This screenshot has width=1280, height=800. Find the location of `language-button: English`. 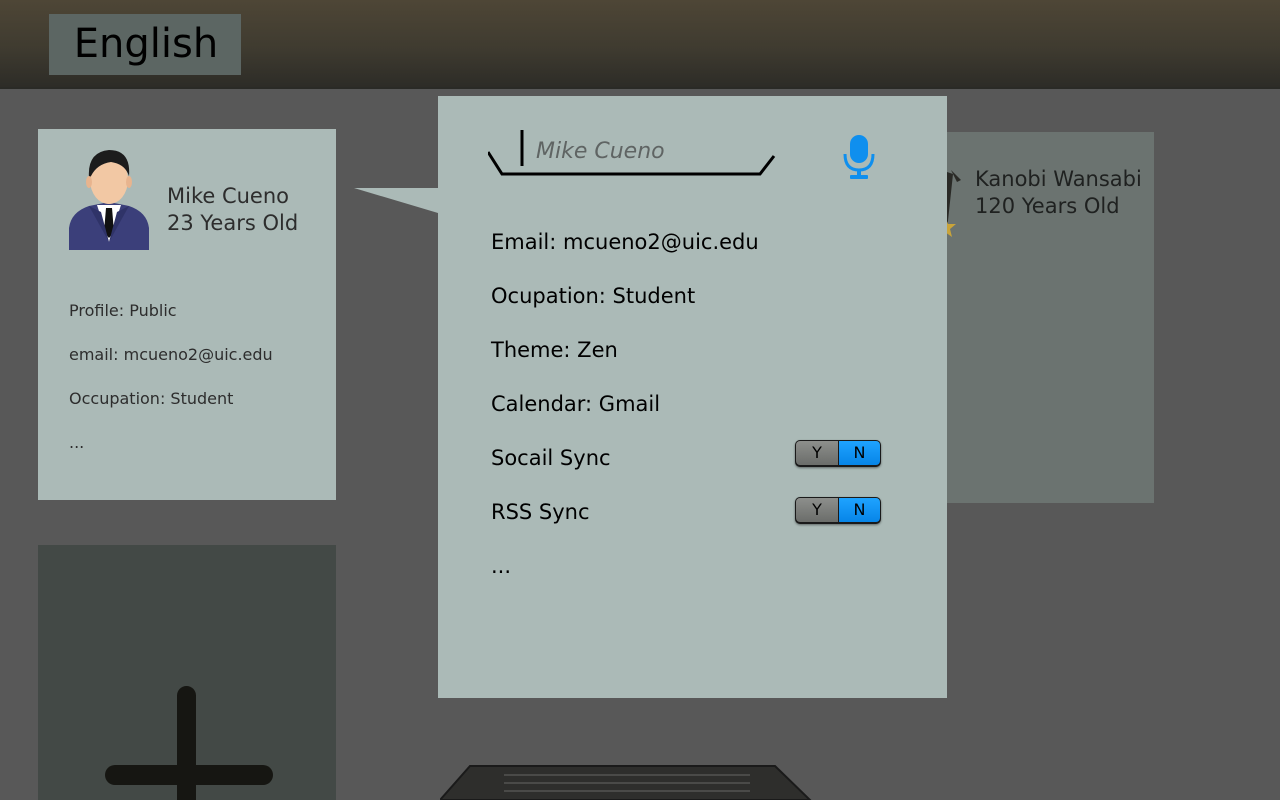

language-button: English is located at coordinates (145, 44).